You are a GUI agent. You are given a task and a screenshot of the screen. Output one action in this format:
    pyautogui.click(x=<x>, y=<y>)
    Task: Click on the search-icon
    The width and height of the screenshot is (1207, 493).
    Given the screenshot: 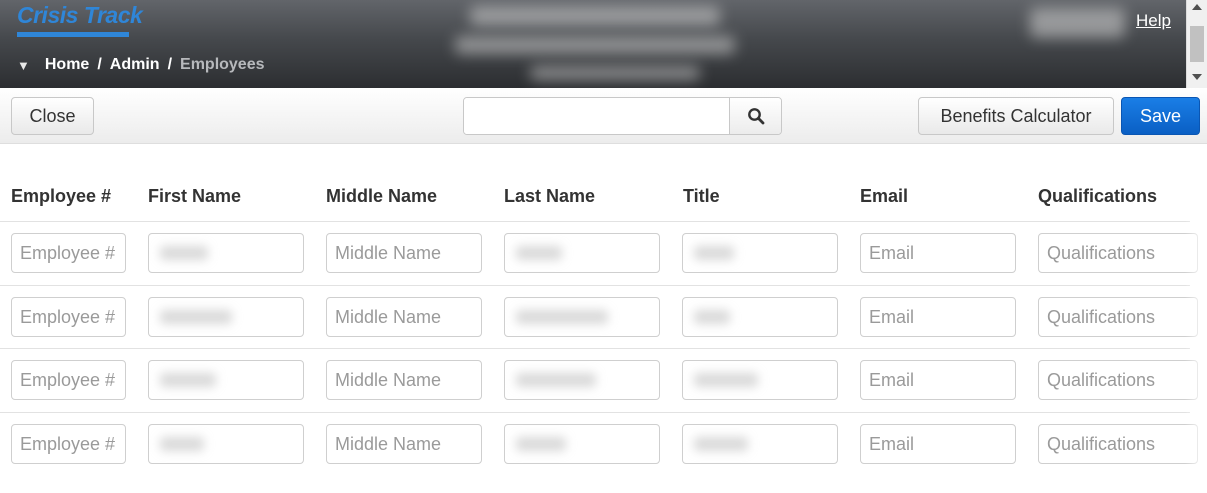 What is the action you would take?
    pyautogui.click(x=755, y=116)
    